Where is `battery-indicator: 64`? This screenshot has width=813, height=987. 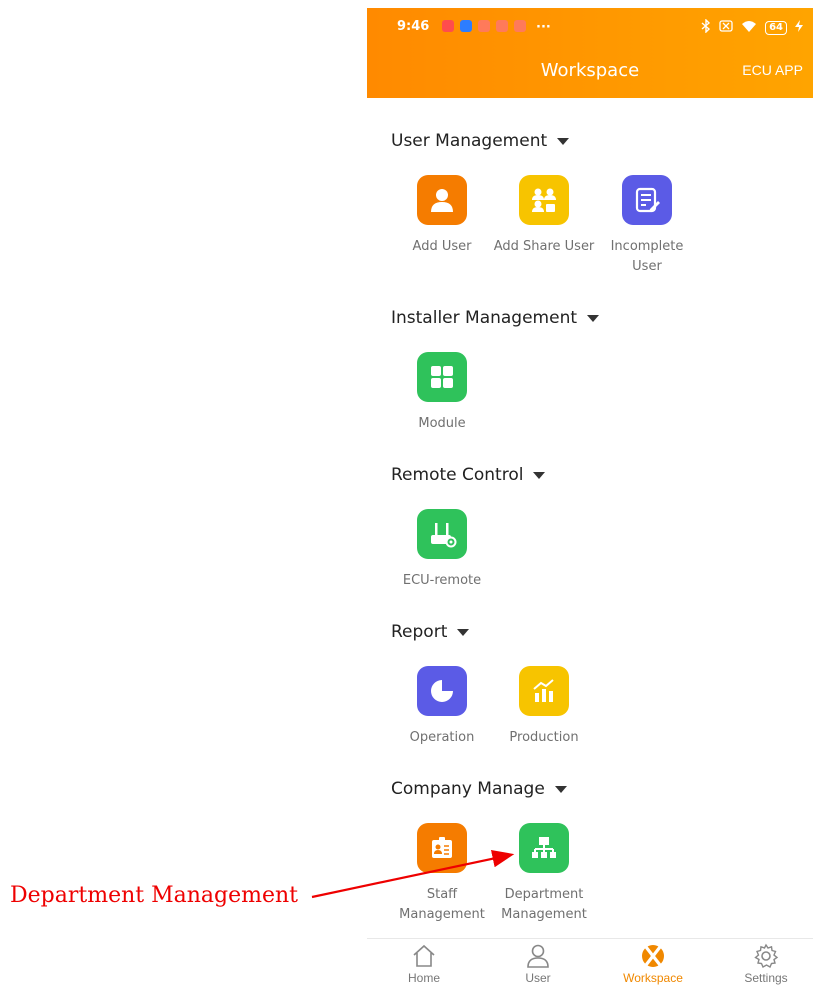
battery-indicator: 64 is located at coordinates (776, 27).